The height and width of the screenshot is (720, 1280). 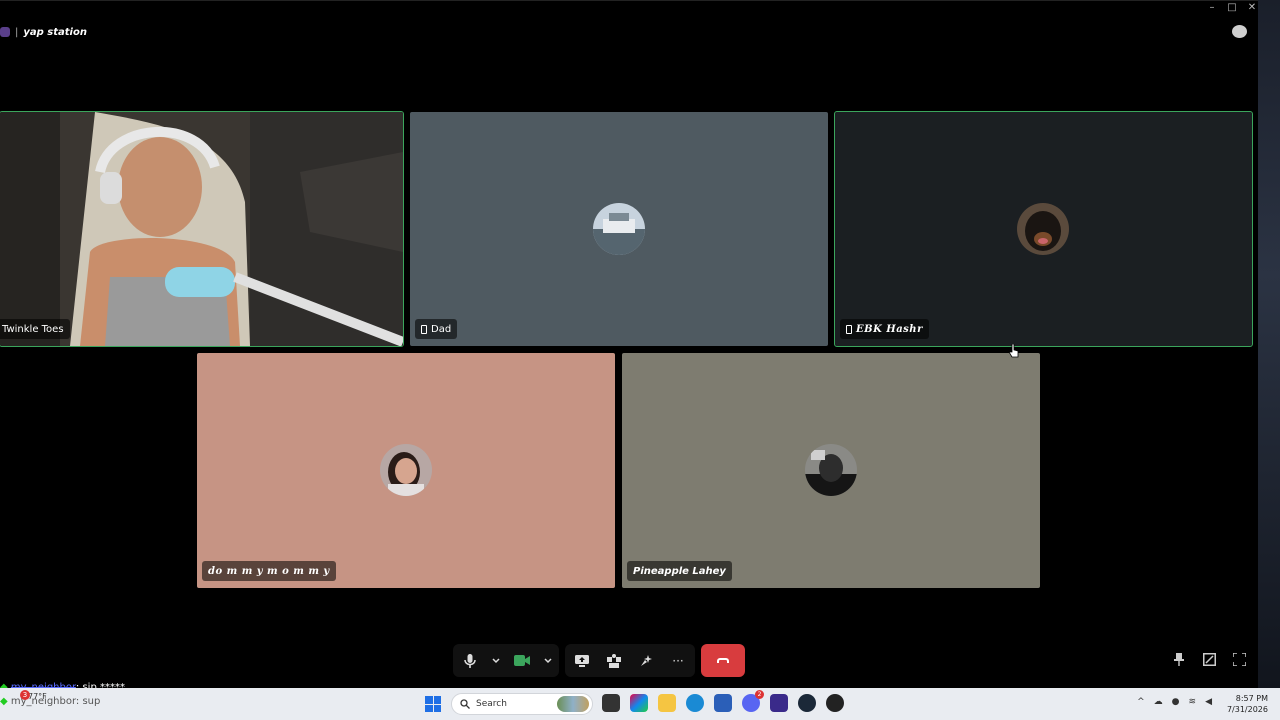 I want to click on volume-icon: ◀, so click(x=1208, y=702).